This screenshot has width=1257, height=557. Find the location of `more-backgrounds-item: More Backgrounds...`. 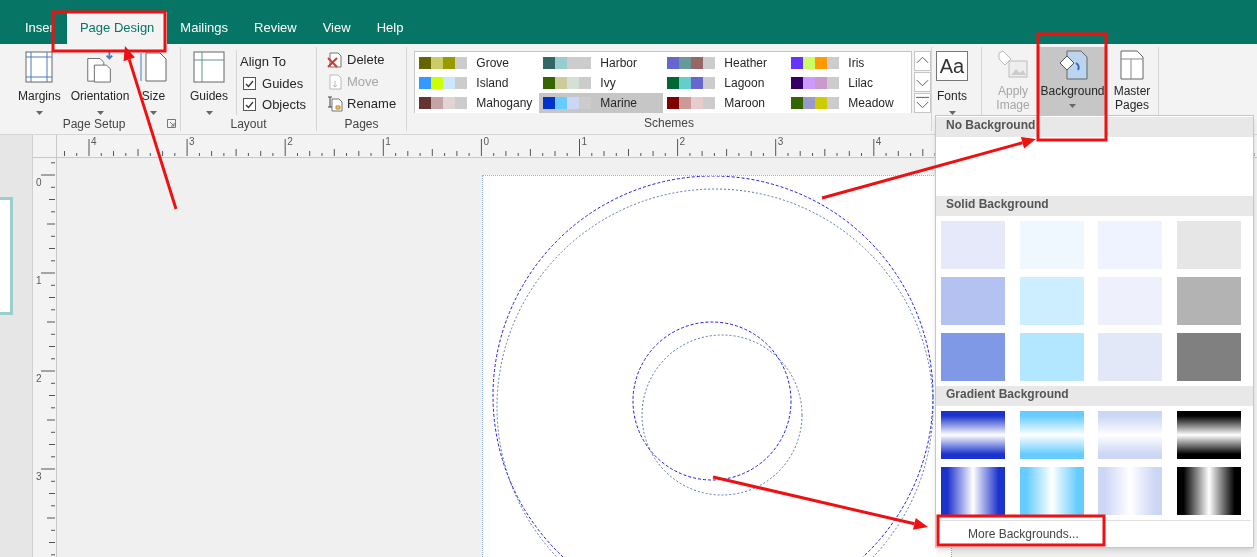

more-backgrounds-item: More Backgrounds... is located at coordinates (1094, 534).